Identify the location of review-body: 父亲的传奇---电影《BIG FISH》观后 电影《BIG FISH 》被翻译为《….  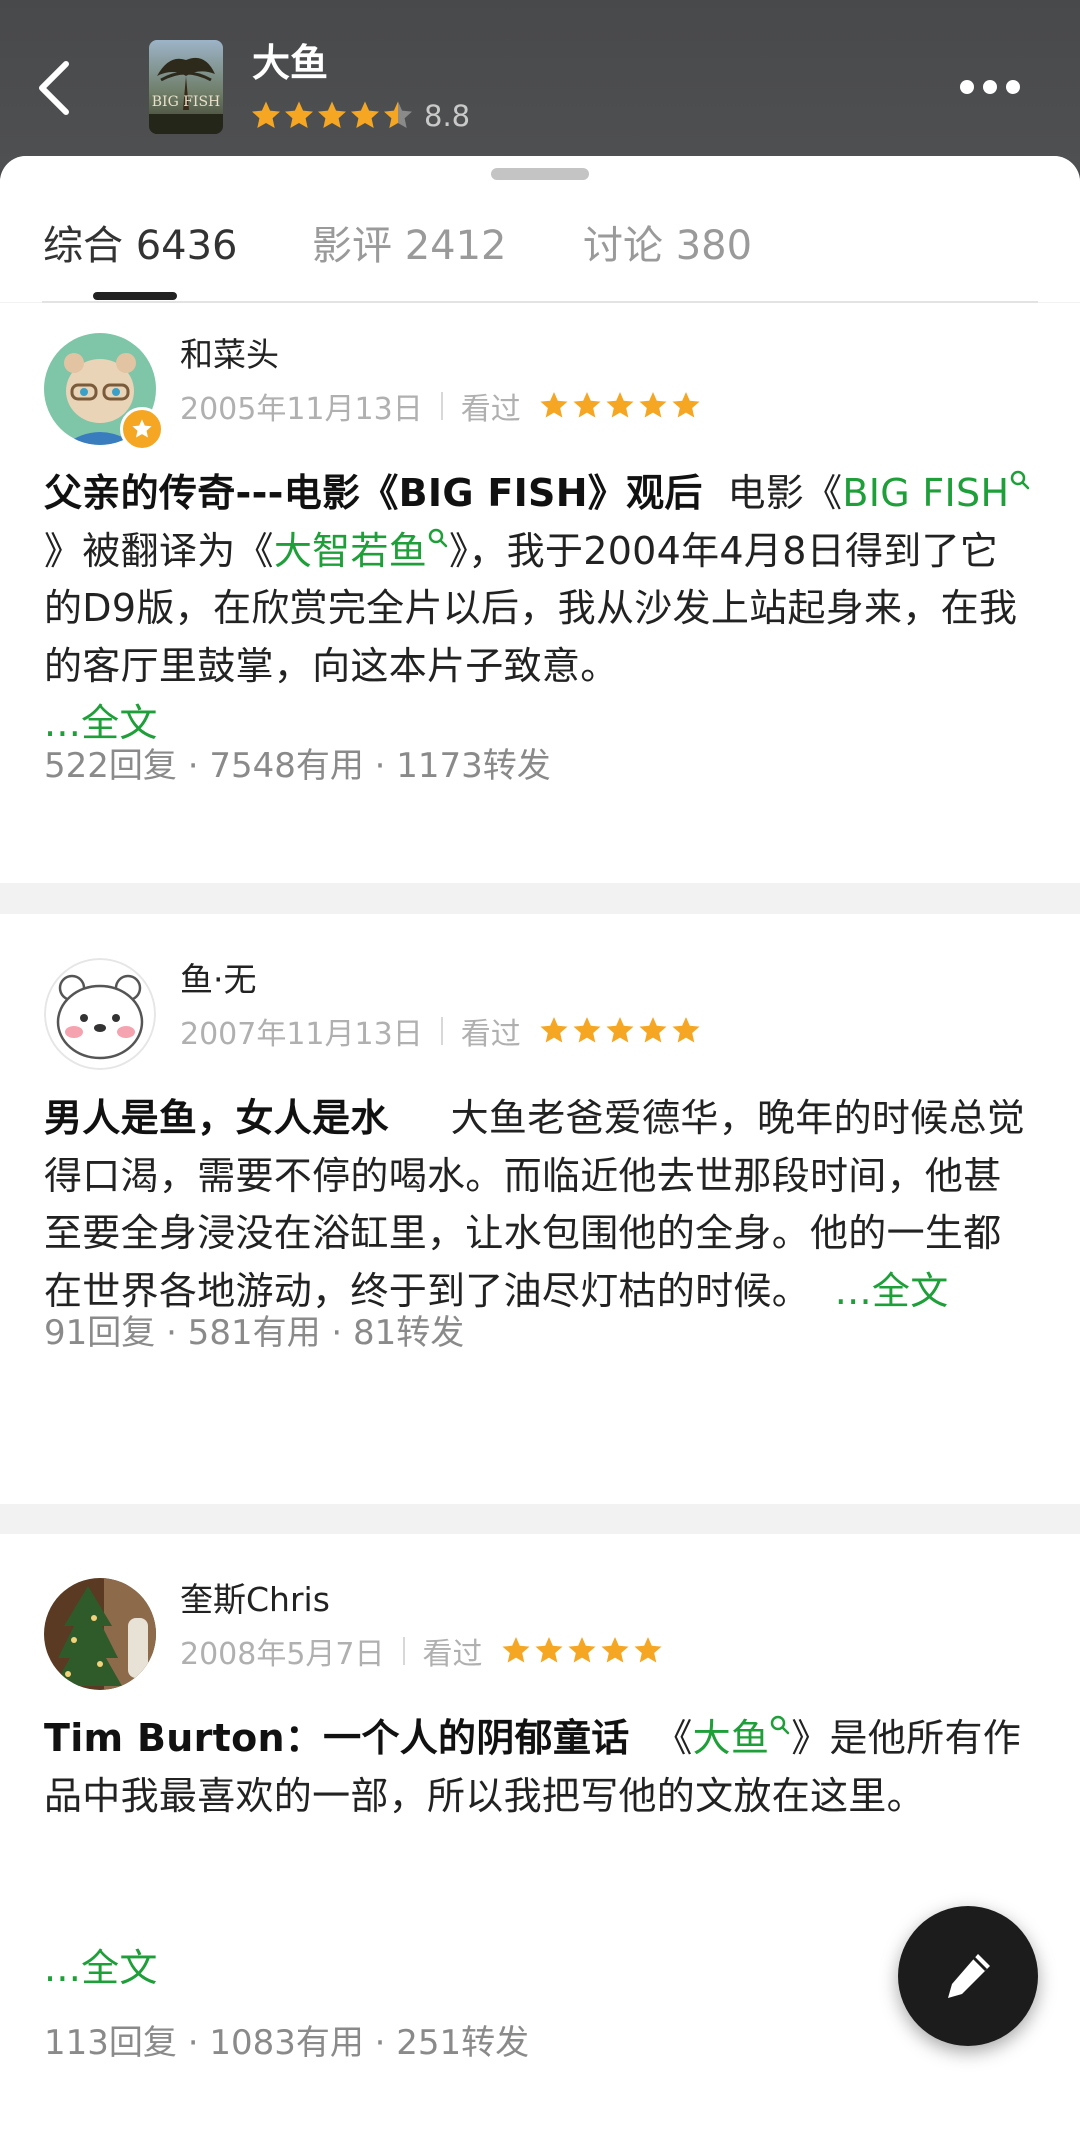
(539, 609).